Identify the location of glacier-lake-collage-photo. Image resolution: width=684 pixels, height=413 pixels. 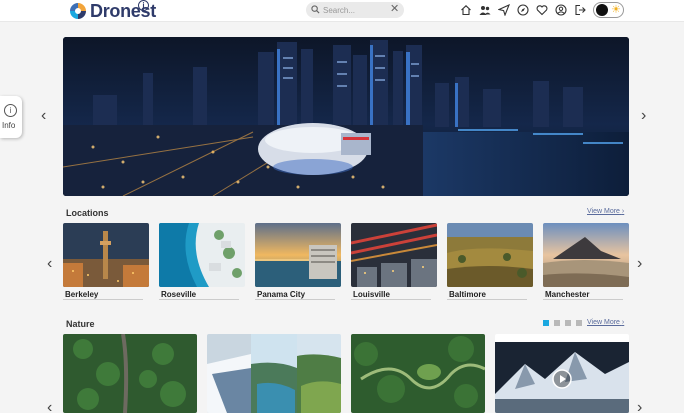
(274, 373).